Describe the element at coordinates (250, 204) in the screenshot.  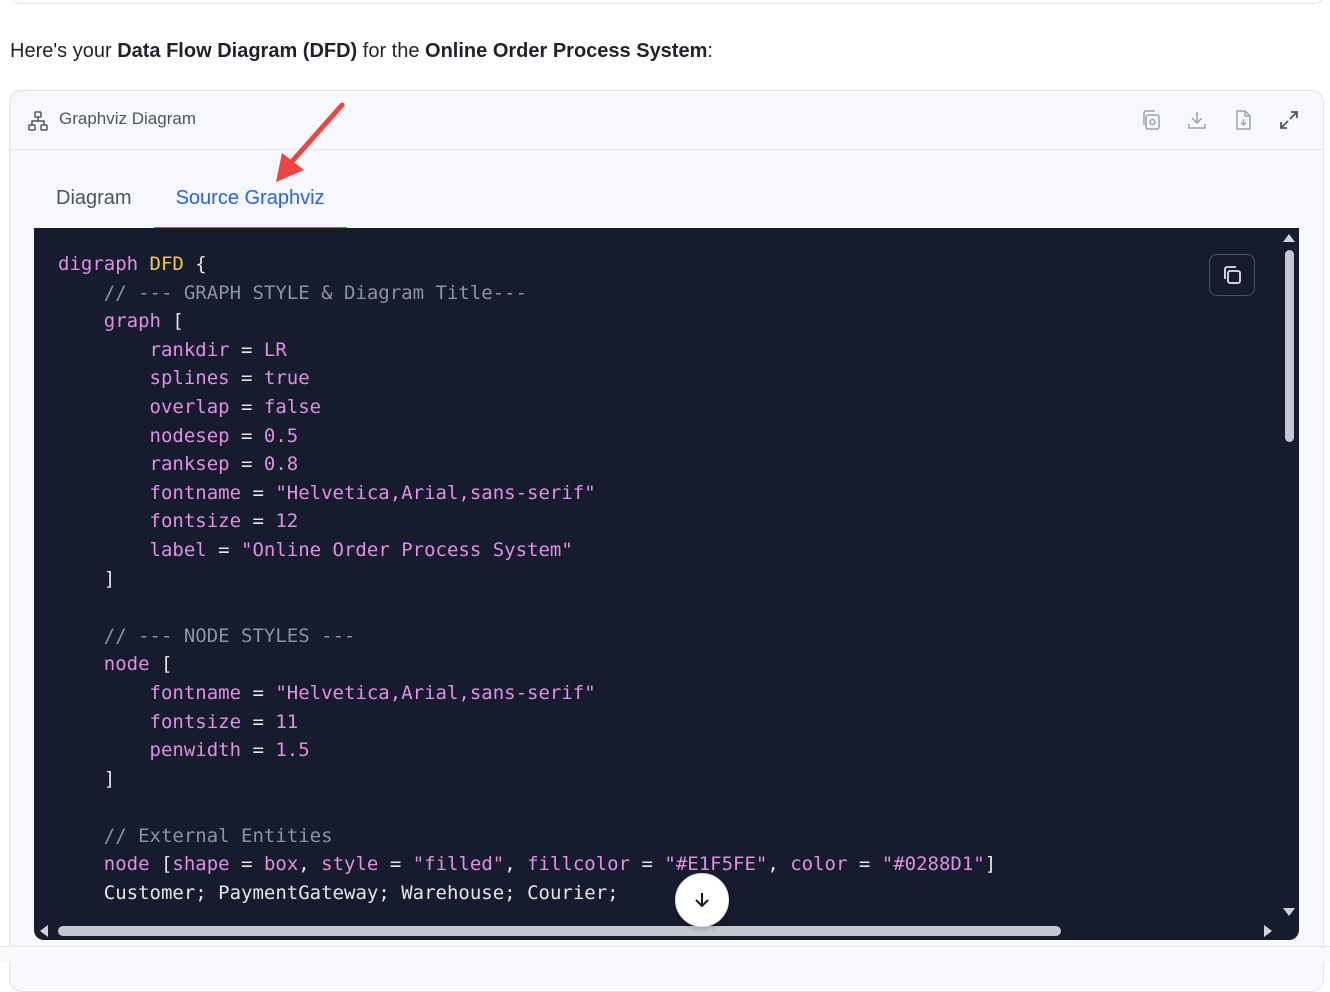
I see `tab-source-graphviz: Source Graphviz` at that location.